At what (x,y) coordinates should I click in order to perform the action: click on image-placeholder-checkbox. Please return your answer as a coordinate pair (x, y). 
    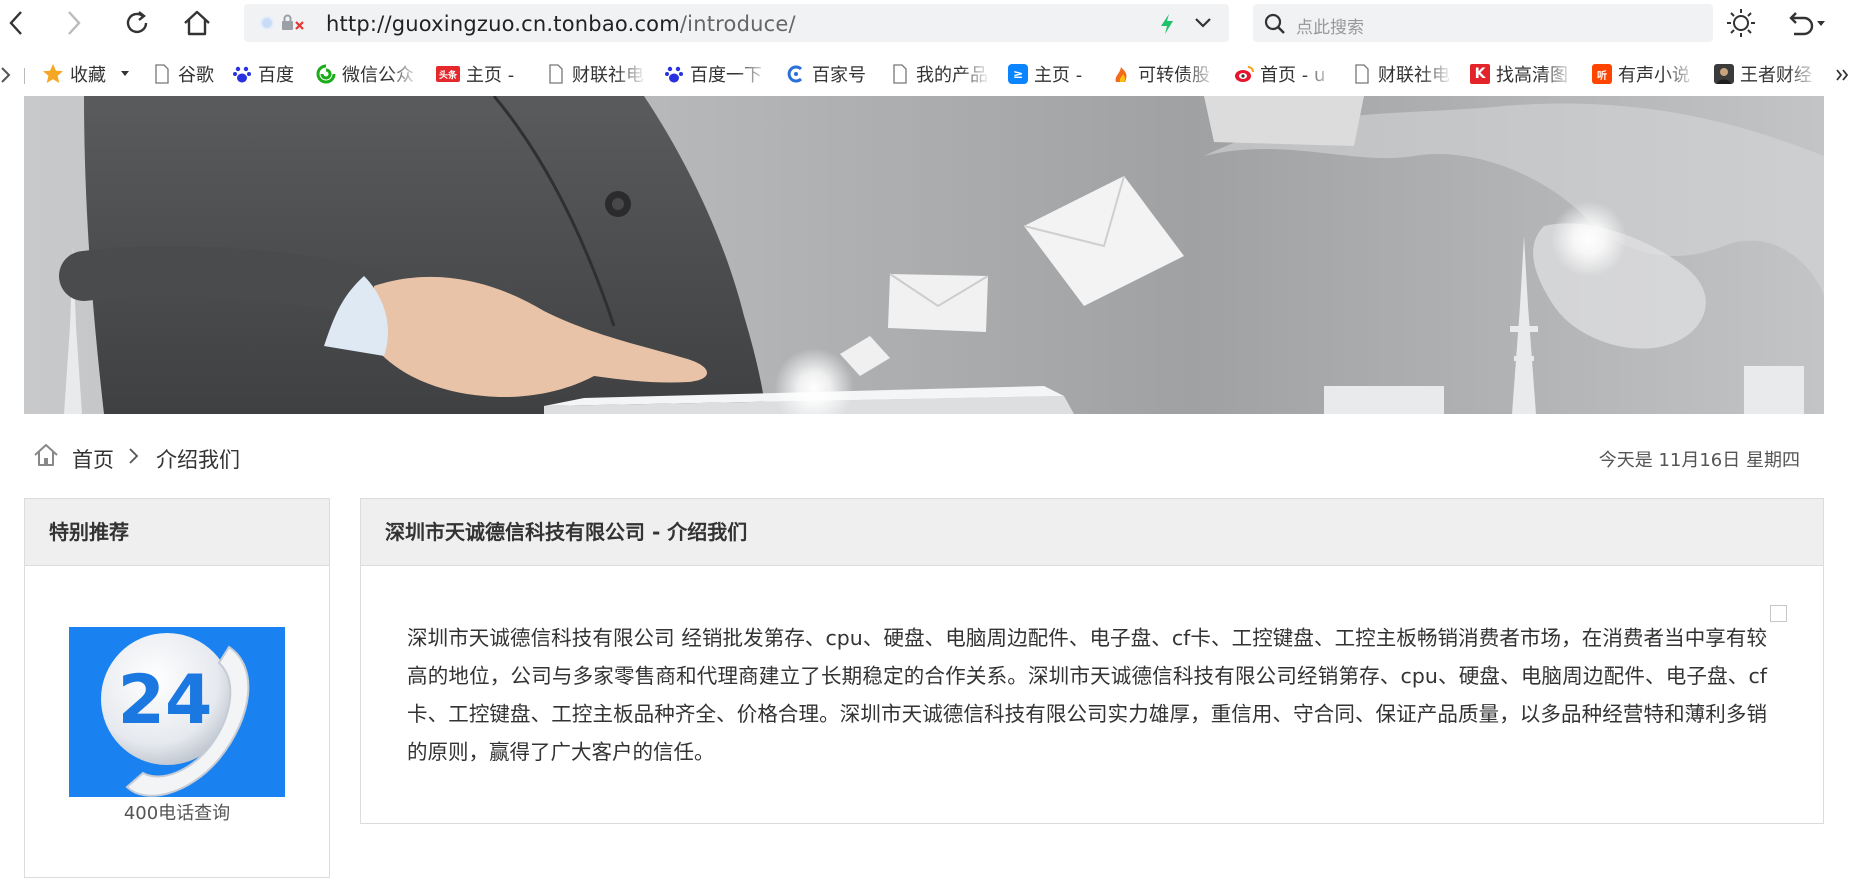
    Looking at the image, I should click on (1778, 613).